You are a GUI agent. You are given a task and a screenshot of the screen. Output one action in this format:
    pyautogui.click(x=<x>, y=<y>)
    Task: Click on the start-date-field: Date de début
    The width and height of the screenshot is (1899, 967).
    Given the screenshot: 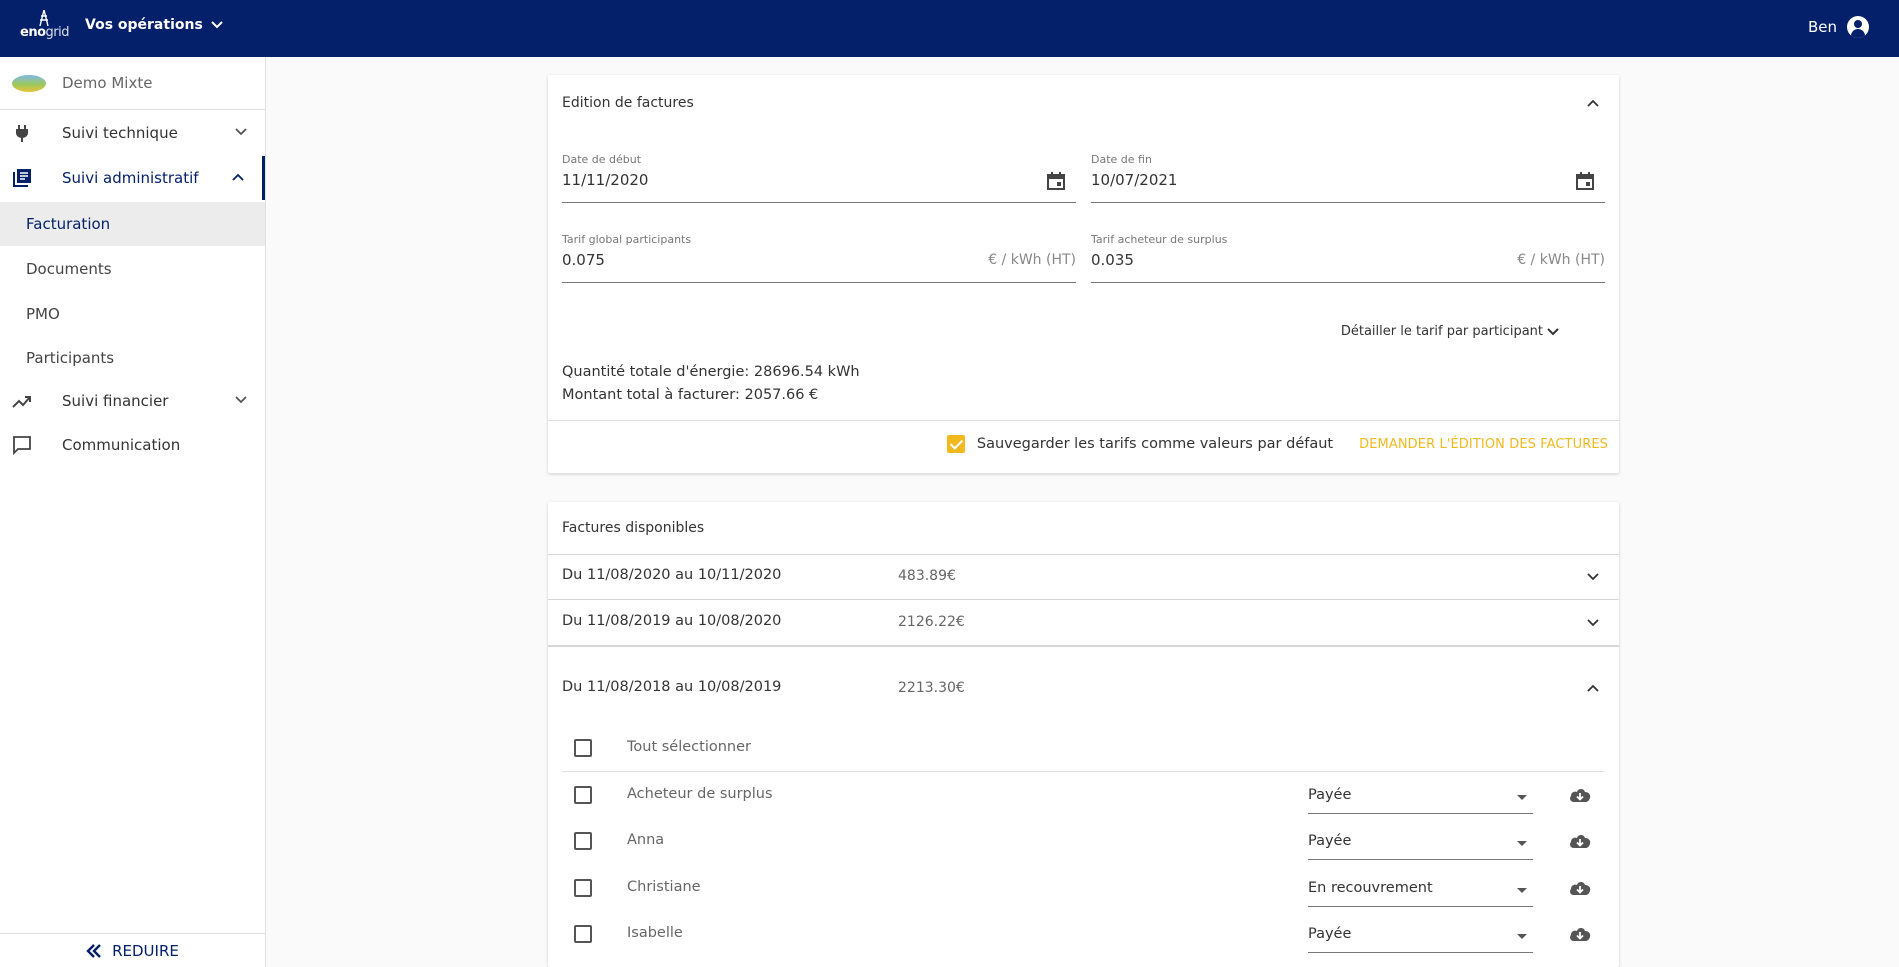 What is the action you would take?
    pyautogui.click(x=819, y=178)
    